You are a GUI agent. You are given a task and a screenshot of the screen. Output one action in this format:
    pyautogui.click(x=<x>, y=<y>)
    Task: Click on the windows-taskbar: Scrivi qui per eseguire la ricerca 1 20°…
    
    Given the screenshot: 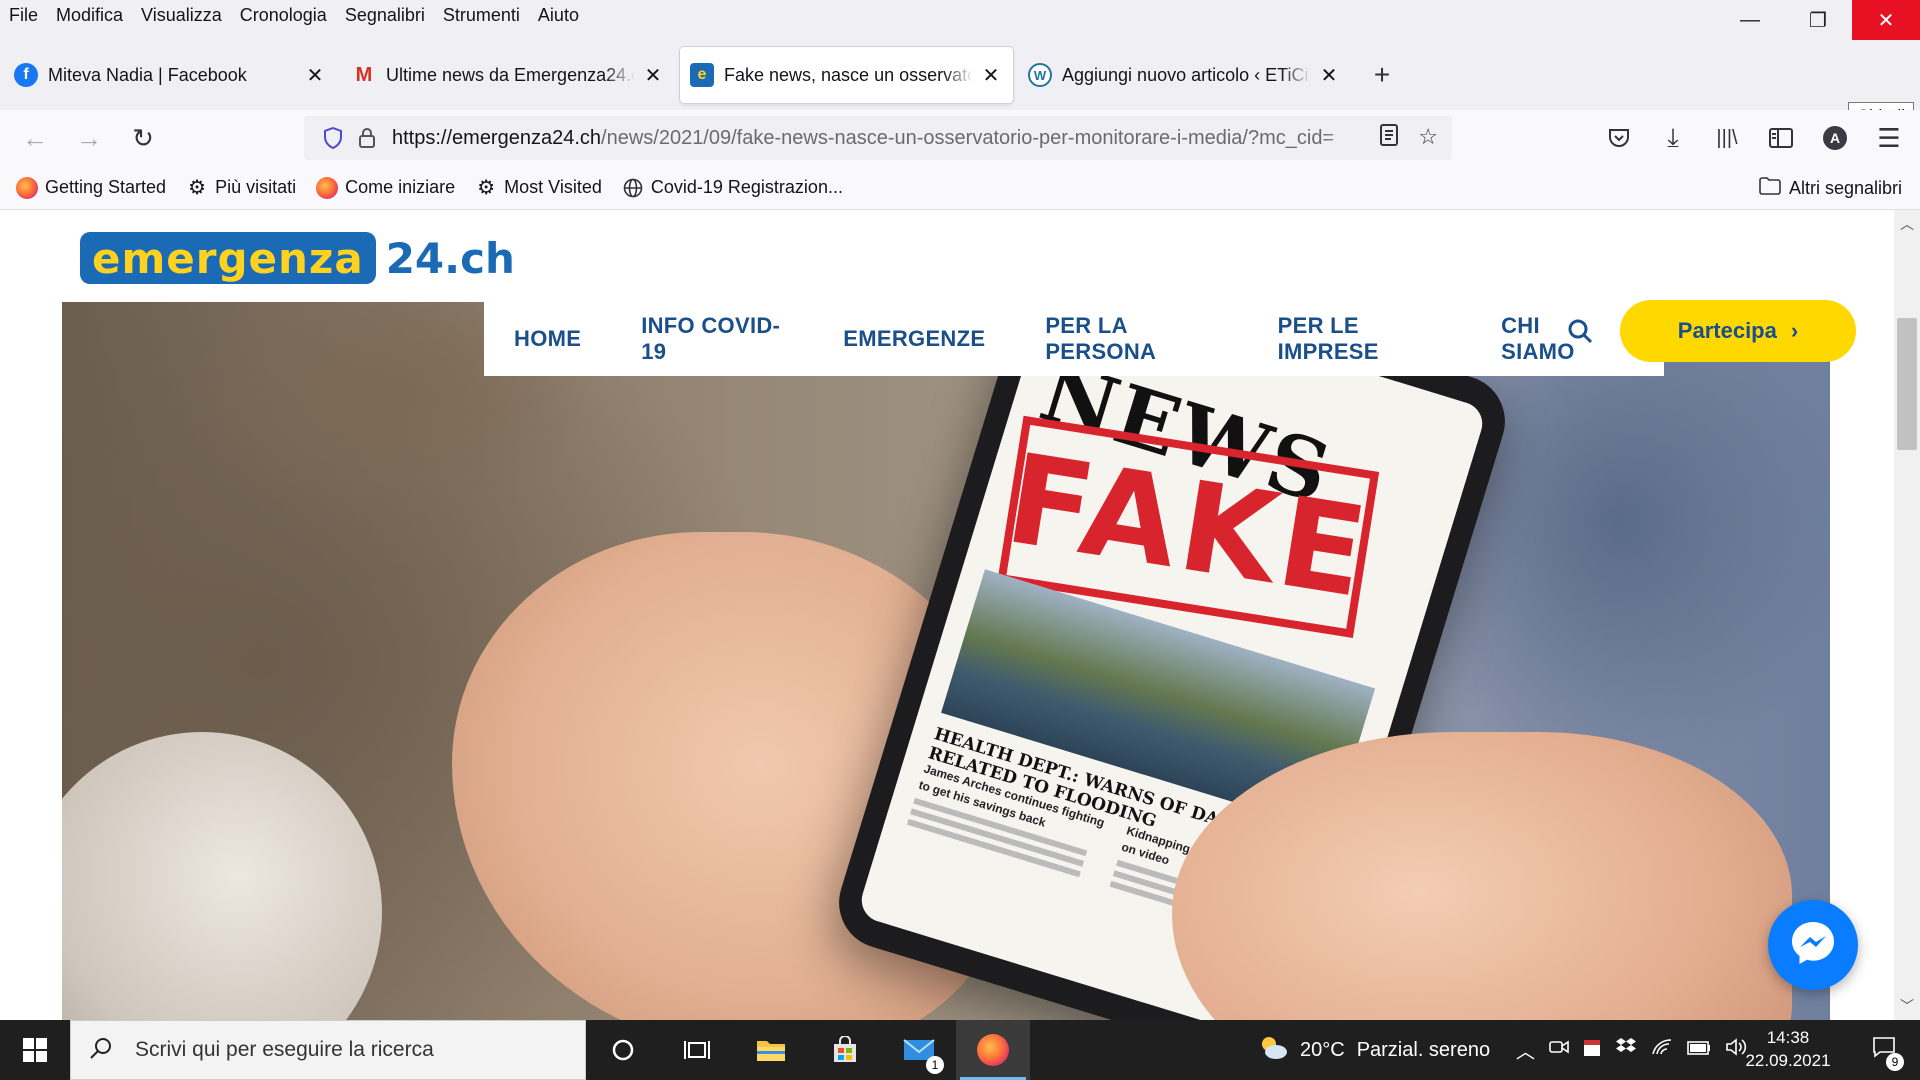 What is the action you would take?
    pyautogui.click(x=960, y=1050)
    